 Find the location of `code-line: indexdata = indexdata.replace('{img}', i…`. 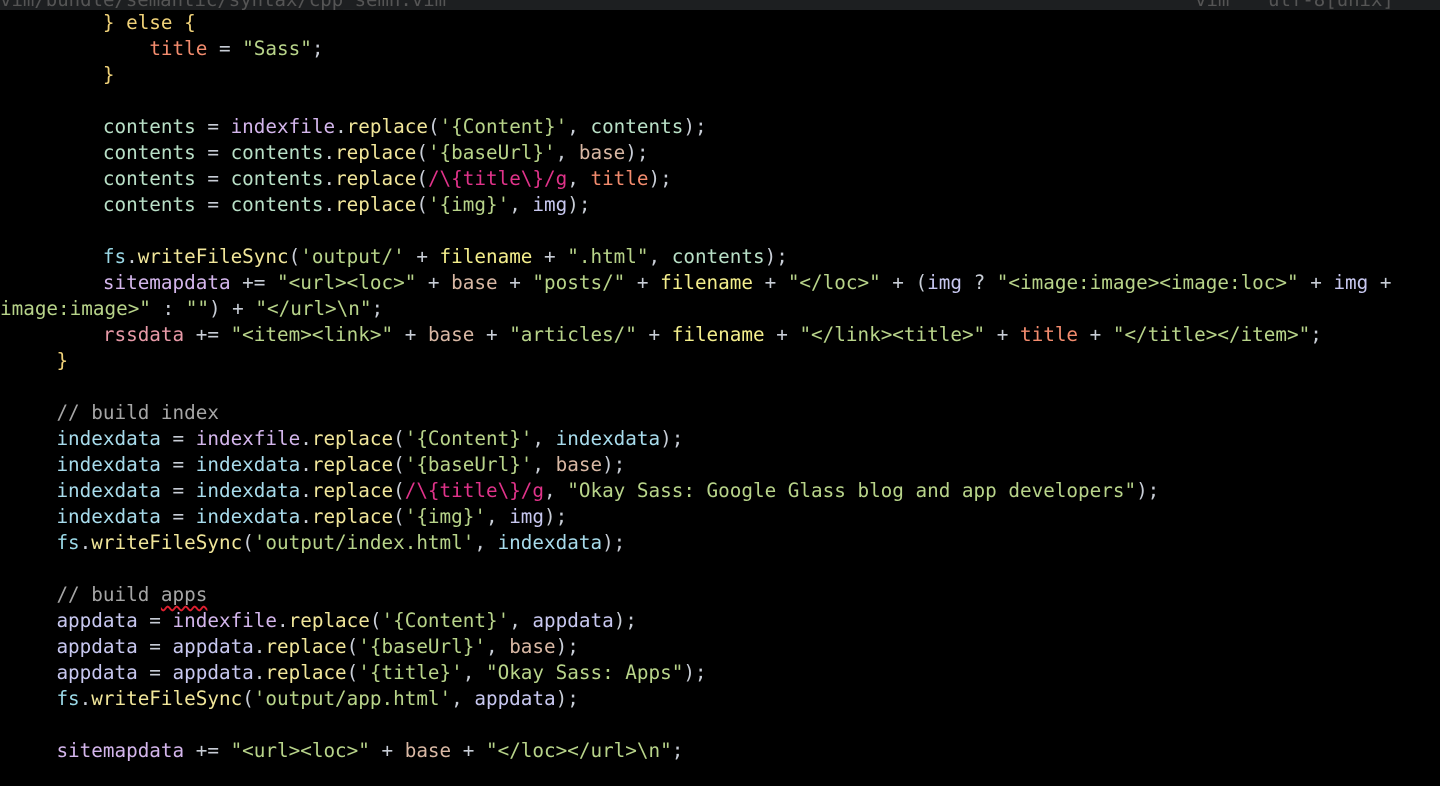

code-line: indexdata = indexdata.replace('{img}', i… is located at coordinates (725, 517).